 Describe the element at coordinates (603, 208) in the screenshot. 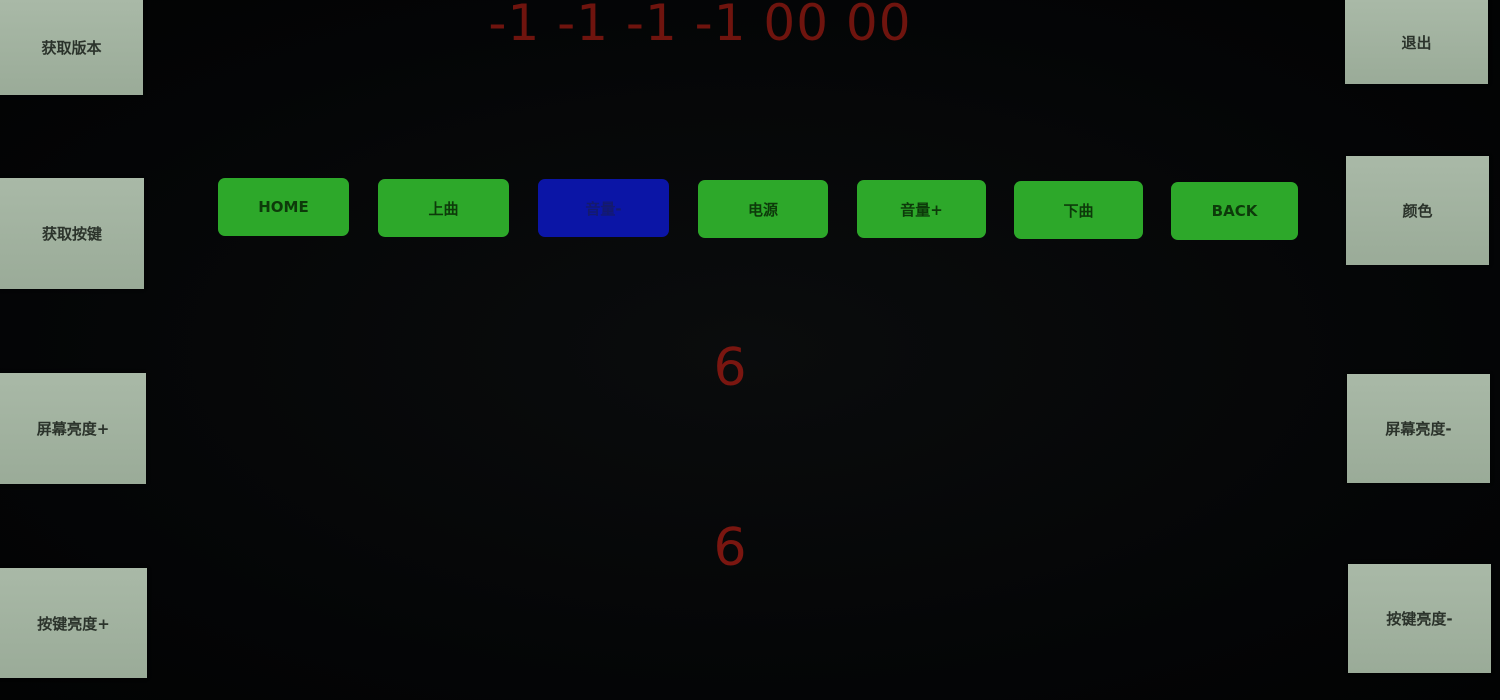

I see `key-volume-down-button: 音量-` at that location.